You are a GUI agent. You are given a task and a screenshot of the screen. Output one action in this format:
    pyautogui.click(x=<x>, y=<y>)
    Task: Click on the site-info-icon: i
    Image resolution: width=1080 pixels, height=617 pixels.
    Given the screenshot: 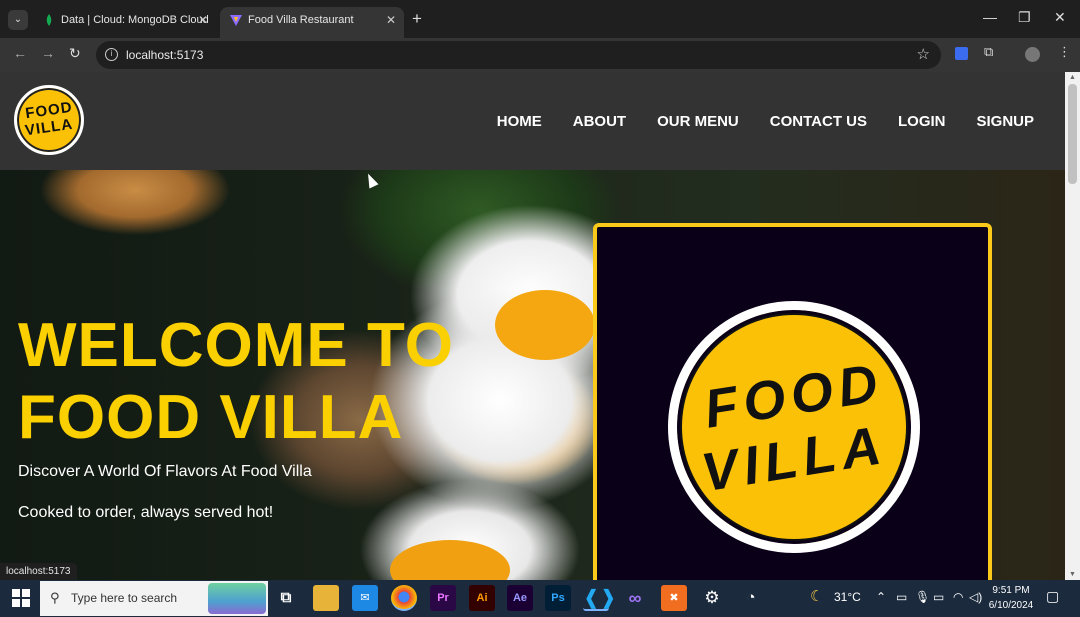 What is the action you would take?
    pyautogui.click(x=111, y=54)
    